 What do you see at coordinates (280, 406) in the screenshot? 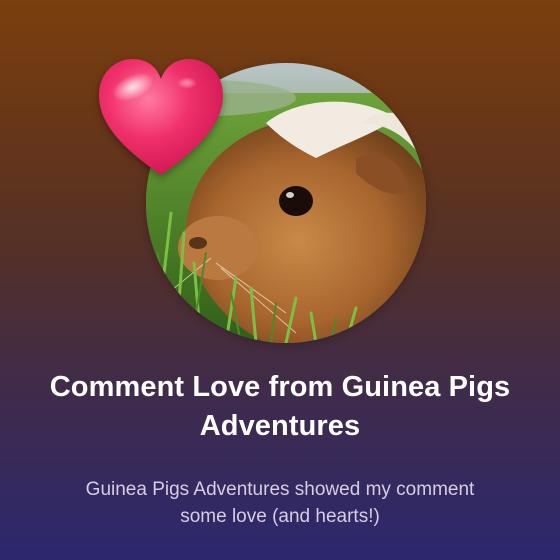
I see `card-title: Comment Love from Guinea Pigs Adventures` at bounding box center [280, 406].